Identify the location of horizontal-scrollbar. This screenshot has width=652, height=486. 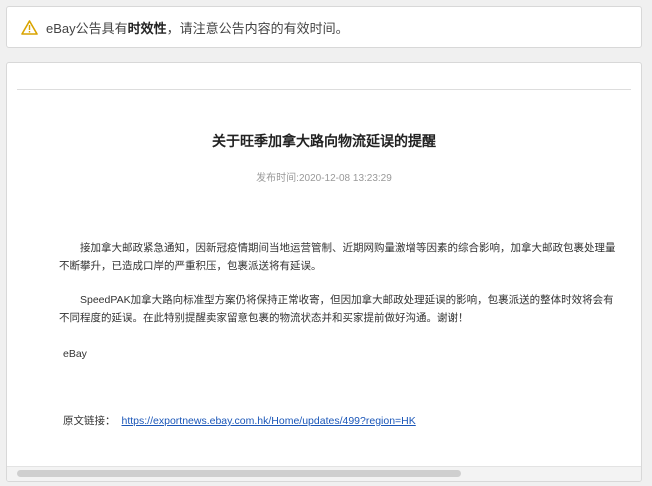
(324, 473).